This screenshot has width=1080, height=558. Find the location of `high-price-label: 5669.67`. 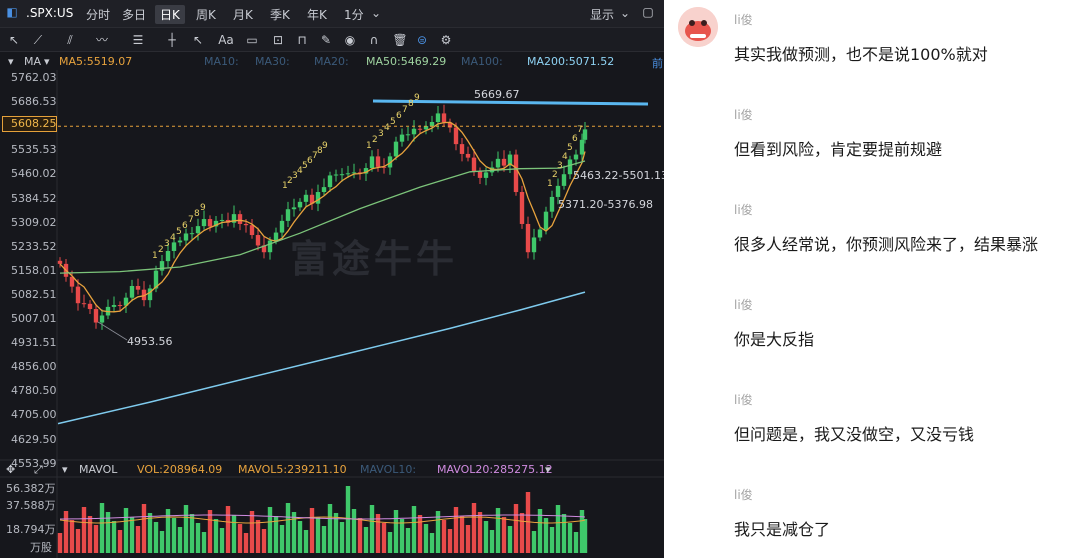

high-price-label: 5669.67 is located at coordinates (497, 94).